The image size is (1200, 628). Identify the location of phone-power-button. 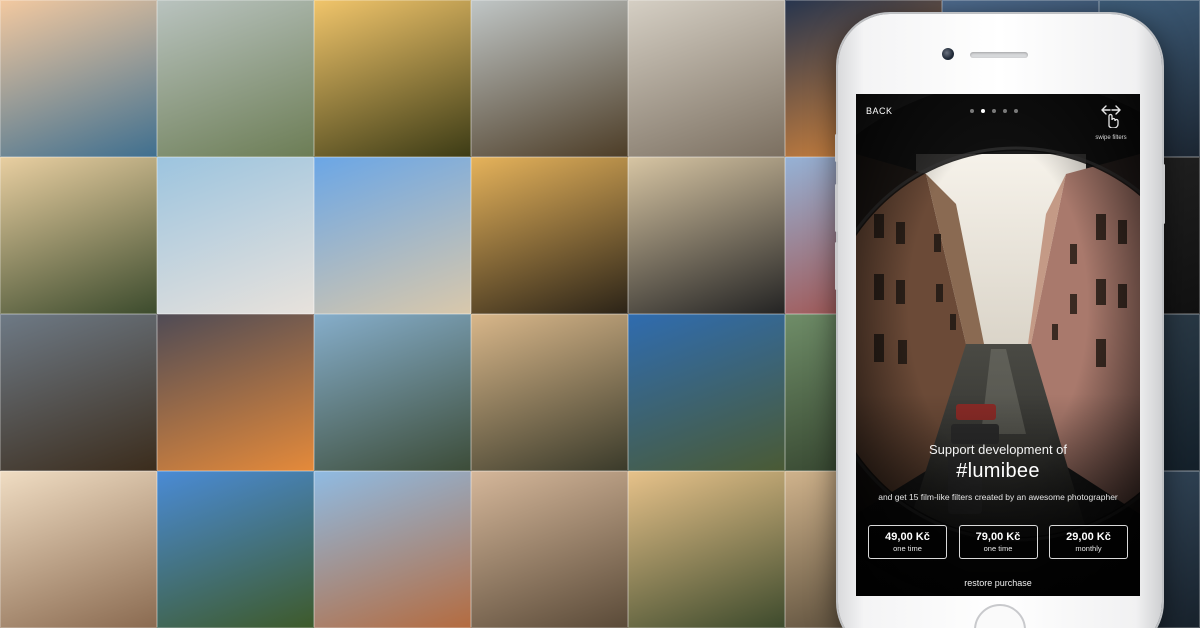
(1163, 194).